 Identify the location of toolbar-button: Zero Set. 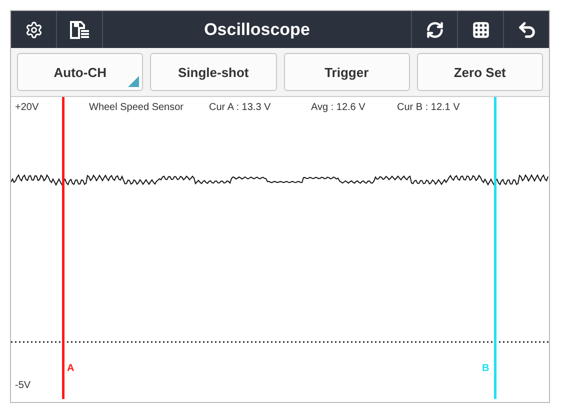
(479, 72).